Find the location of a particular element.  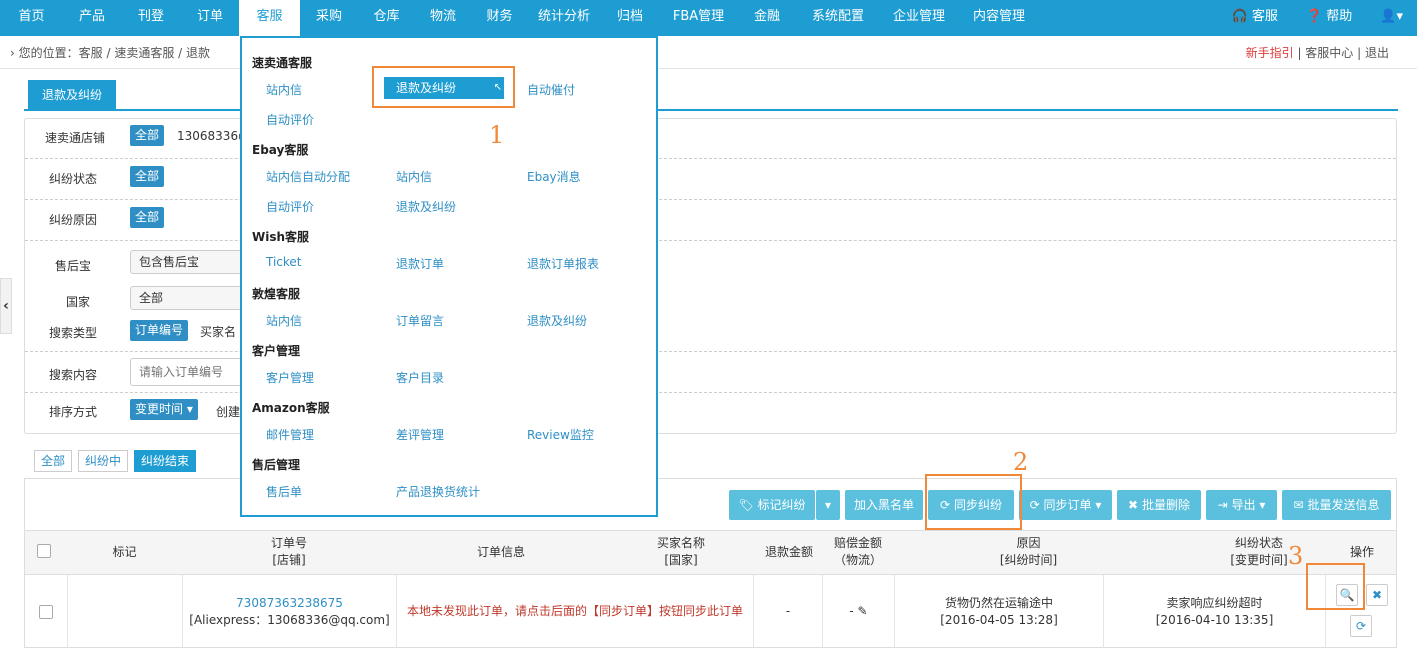

order-info: 本地未发现此订单，请点击后面的【同步订单】按钮同步此订单 is located at coordinates (574, 611).